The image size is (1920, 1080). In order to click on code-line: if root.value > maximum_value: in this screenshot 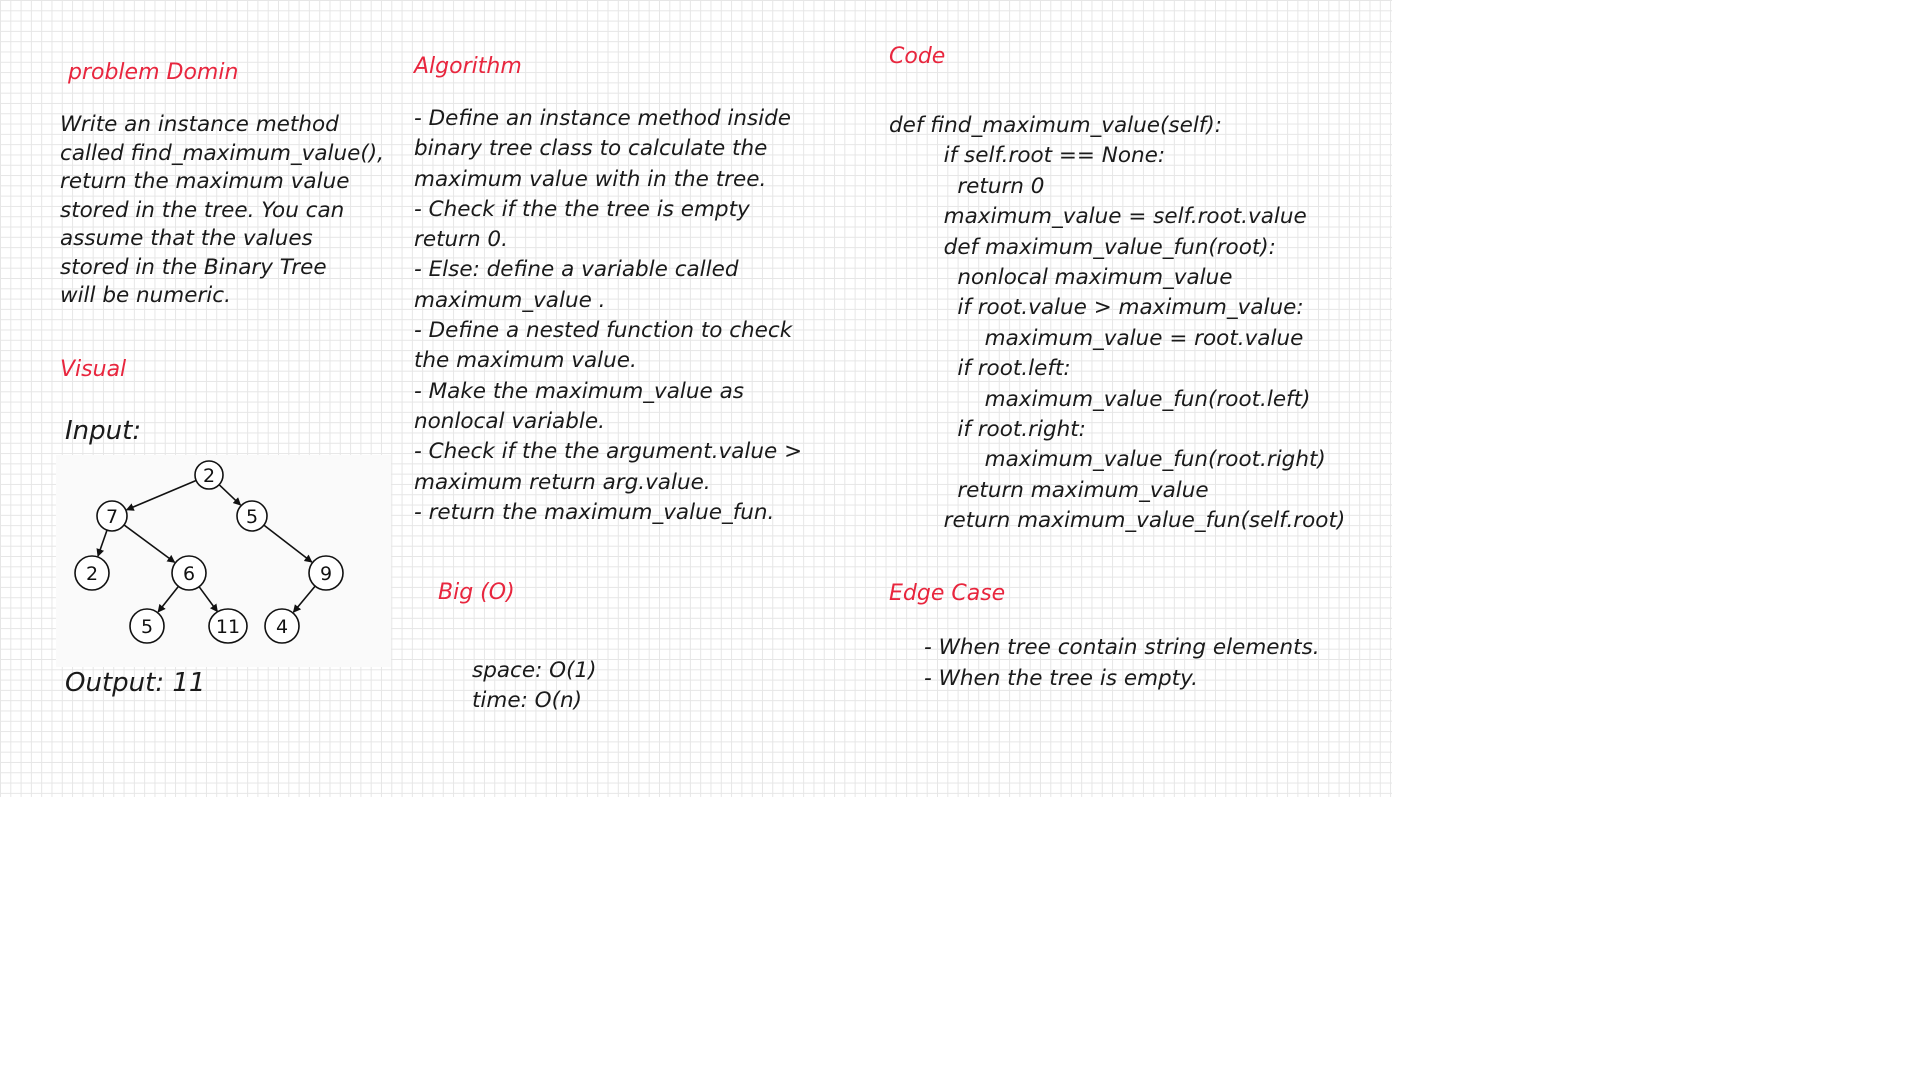, I will do `click(1096, 308)`.